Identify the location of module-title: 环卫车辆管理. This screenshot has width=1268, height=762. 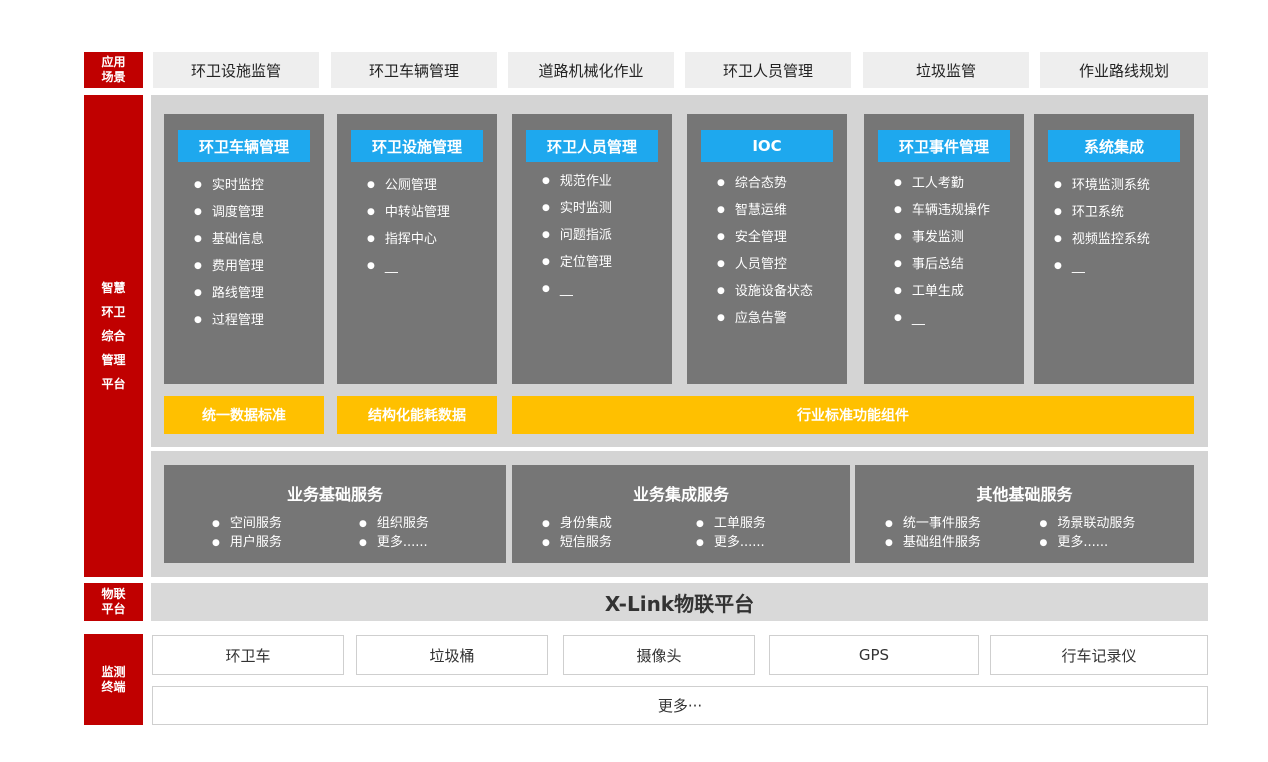
(244, 146).